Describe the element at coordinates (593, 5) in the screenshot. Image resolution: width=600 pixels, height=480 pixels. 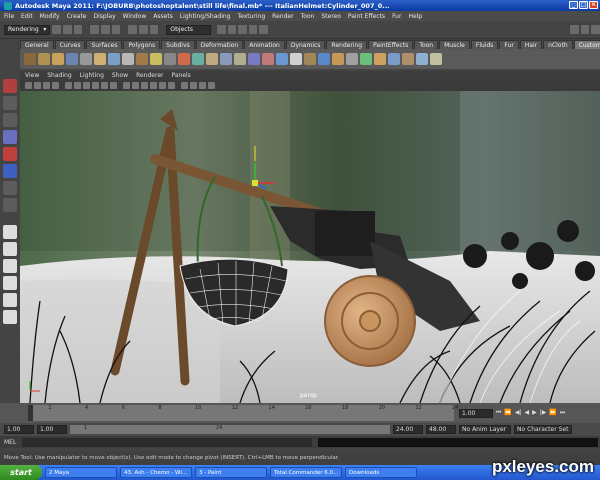
I see `close-button: ×` at that location.